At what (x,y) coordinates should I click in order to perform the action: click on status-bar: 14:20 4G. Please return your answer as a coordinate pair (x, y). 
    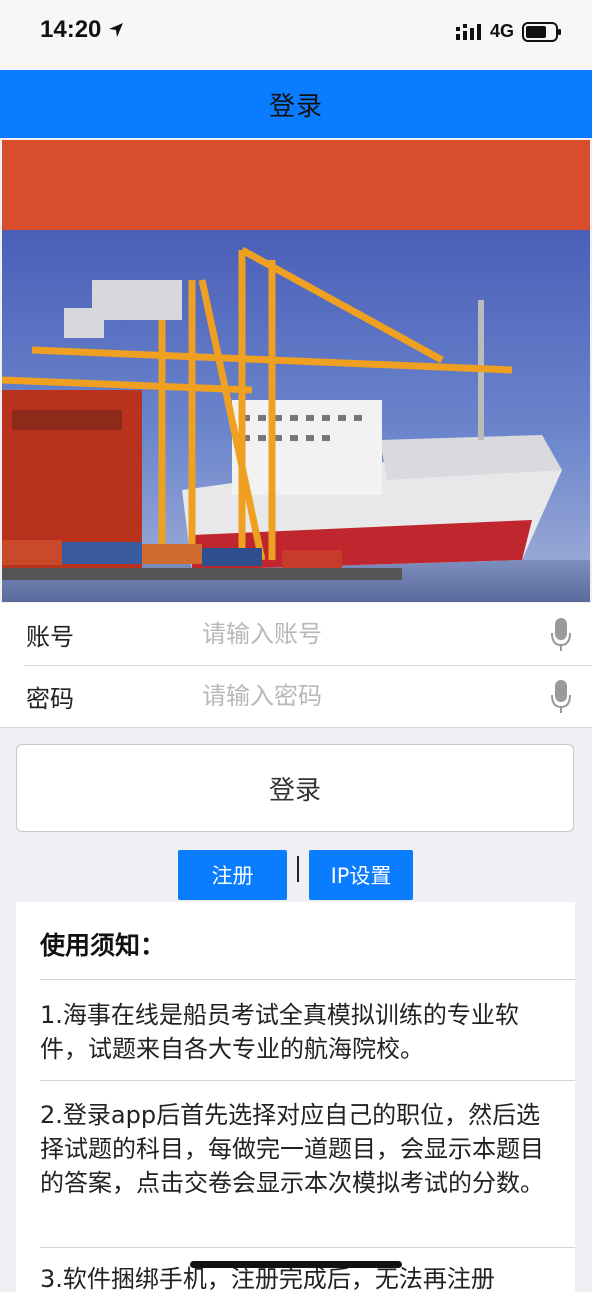
    Looking at the image, I should click on (296, 35).